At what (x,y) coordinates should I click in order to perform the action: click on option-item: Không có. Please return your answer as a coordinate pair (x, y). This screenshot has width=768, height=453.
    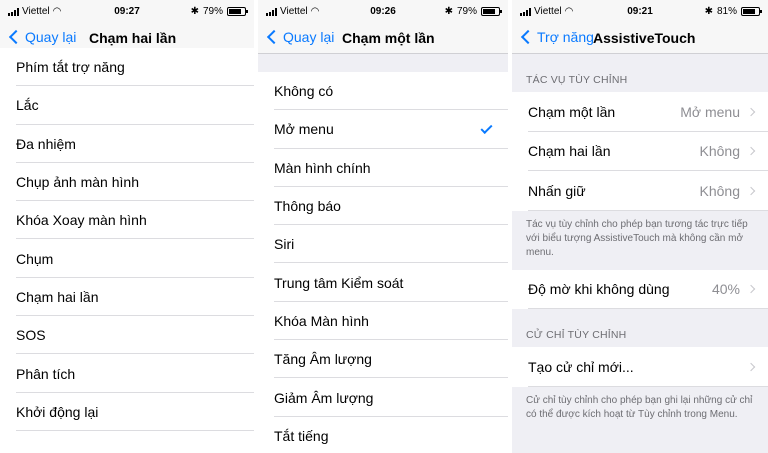
    Looking at the image, I should click on (383, 91).